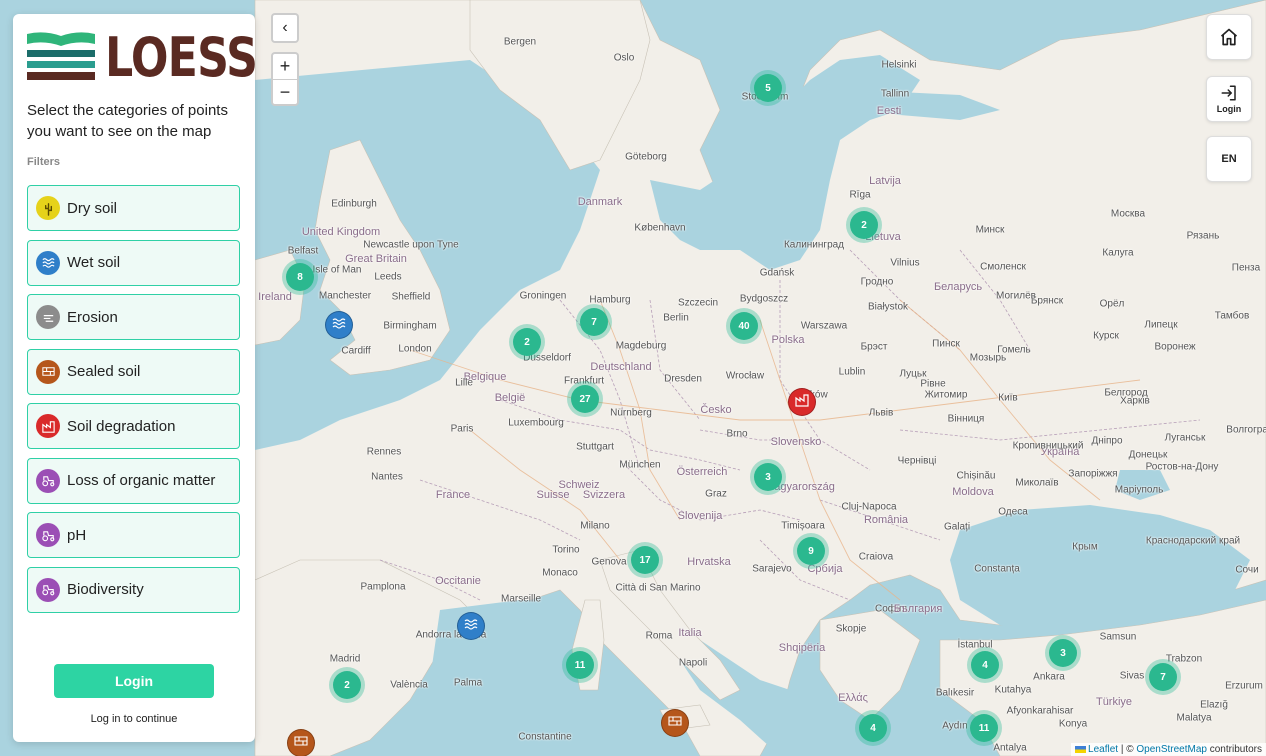 The image size is (1266, 756). What do you see at coordinates (946, 344) in the screenshot?
I see `map-place-label: Пинск` at bounding box center [946, 344].